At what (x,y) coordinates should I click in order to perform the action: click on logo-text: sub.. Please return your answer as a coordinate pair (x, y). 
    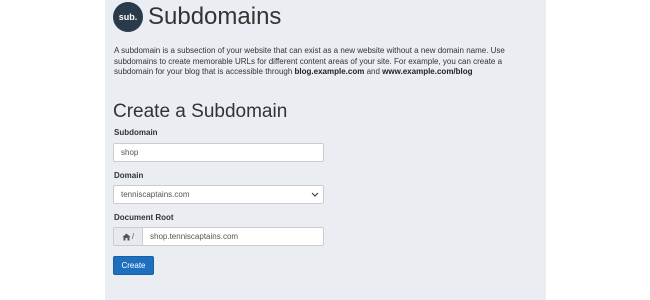
    Looking at the image, I should click on (128, 17).